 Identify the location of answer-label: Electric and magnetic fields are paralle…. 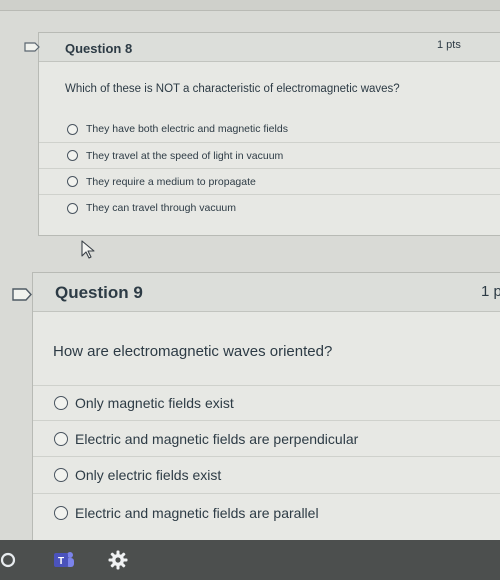
(197, 512).